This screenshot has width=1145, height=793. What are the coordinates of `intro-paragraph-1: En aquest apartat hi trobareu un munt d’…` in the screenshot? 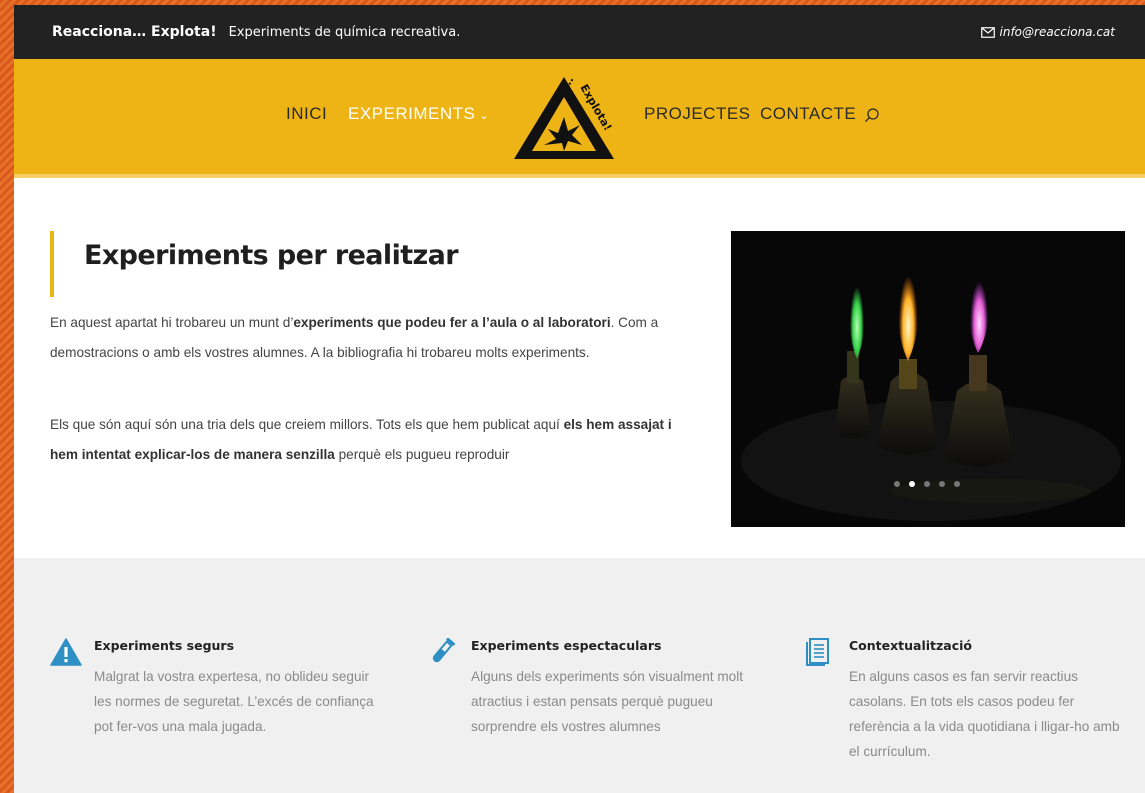 It's located at (366, 337).